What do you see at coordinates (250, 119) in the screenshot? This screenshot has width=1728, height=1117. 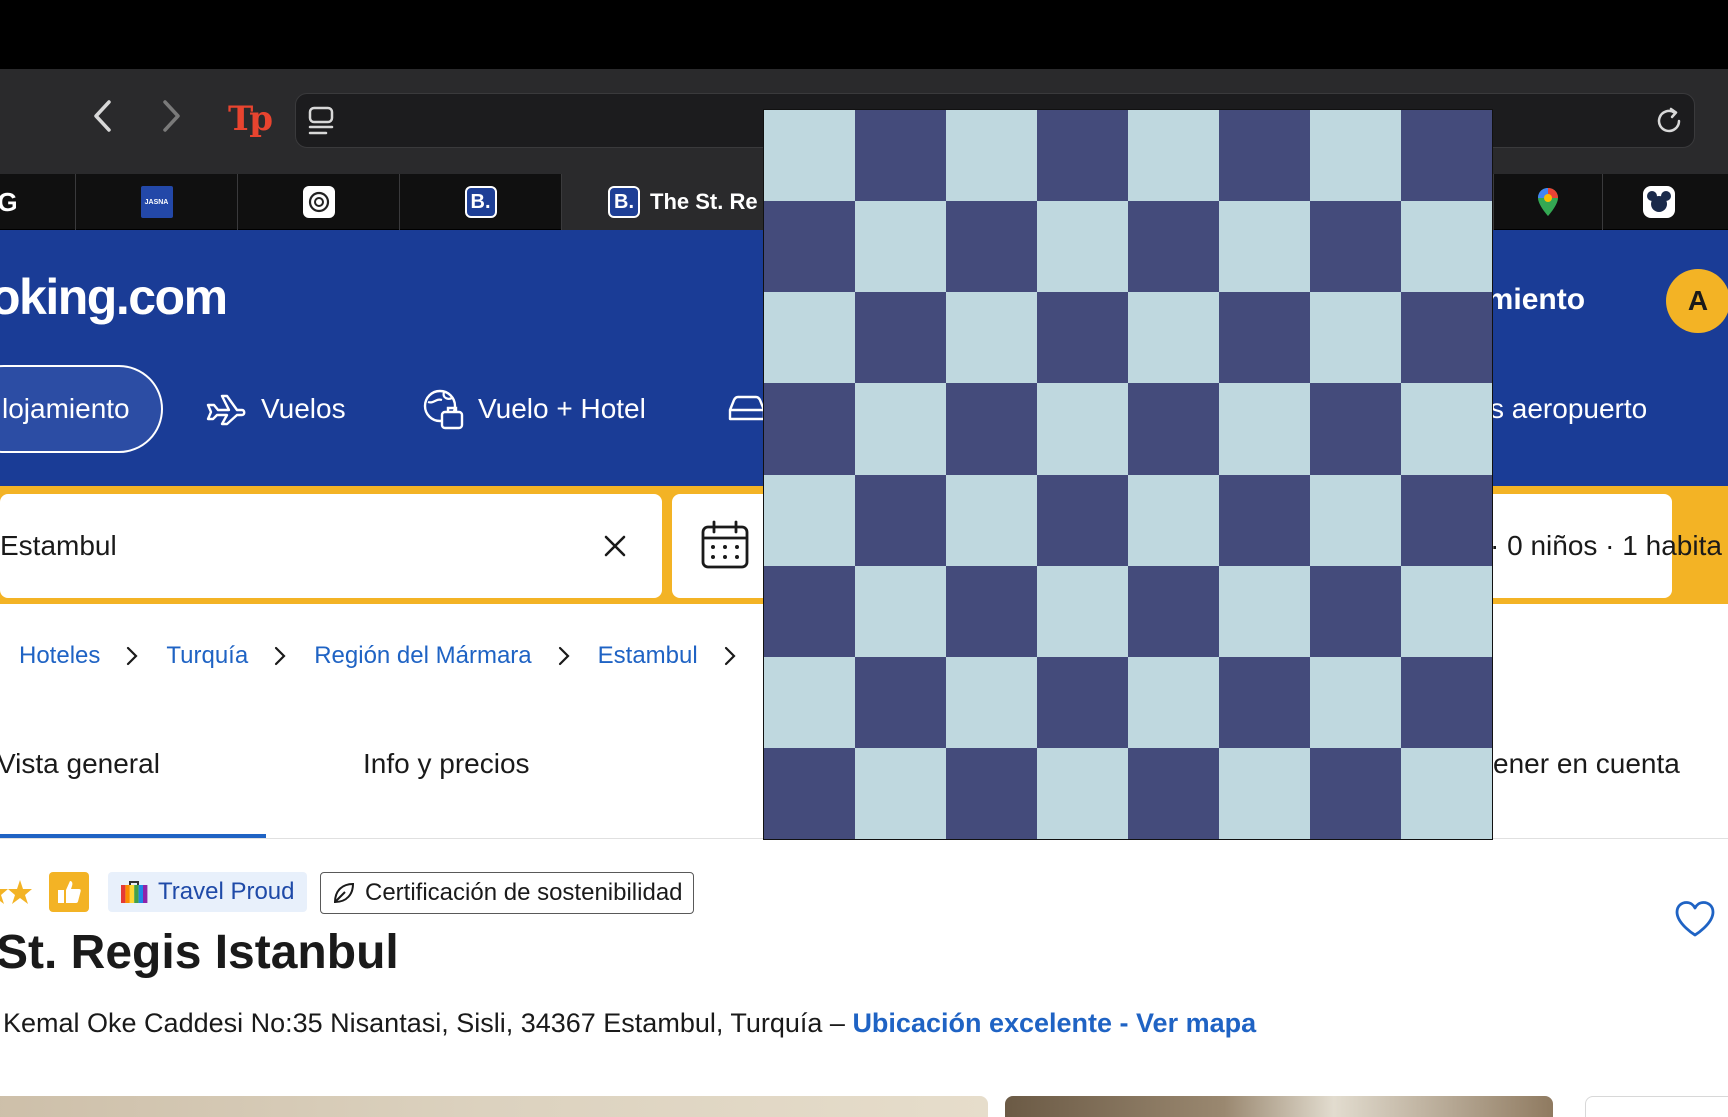 I see `tp-extension-icon: Tp` at bounding box center [250, 119].